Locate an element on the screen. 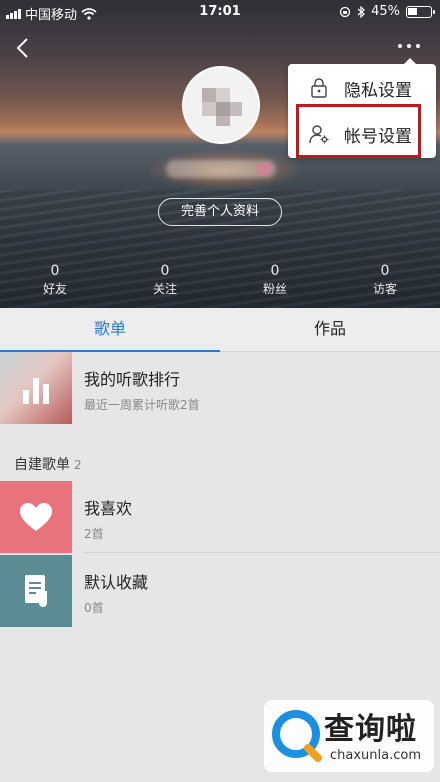  more-options-icon is located at coordinates (409, 46).